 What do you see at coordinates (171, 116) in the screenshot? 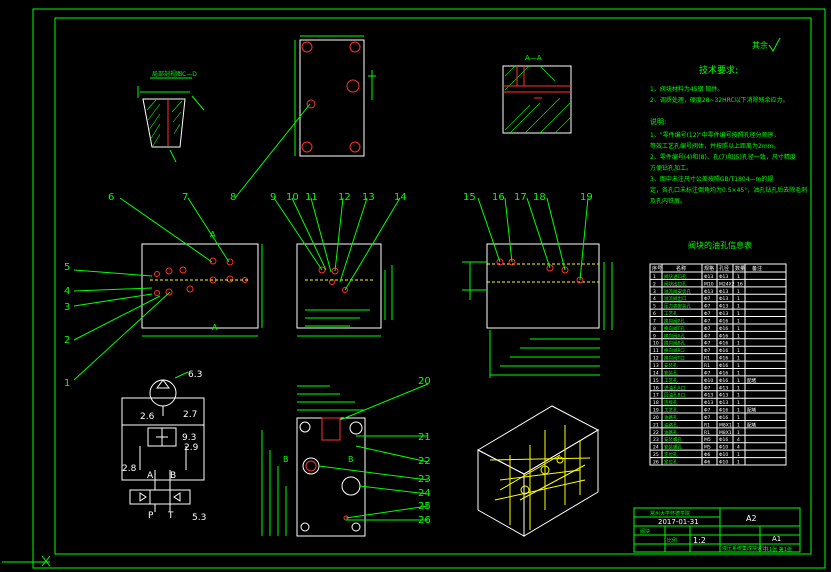
I see `detail-section-view: 局部剖视图C—D` at bounding box center [171, 116].